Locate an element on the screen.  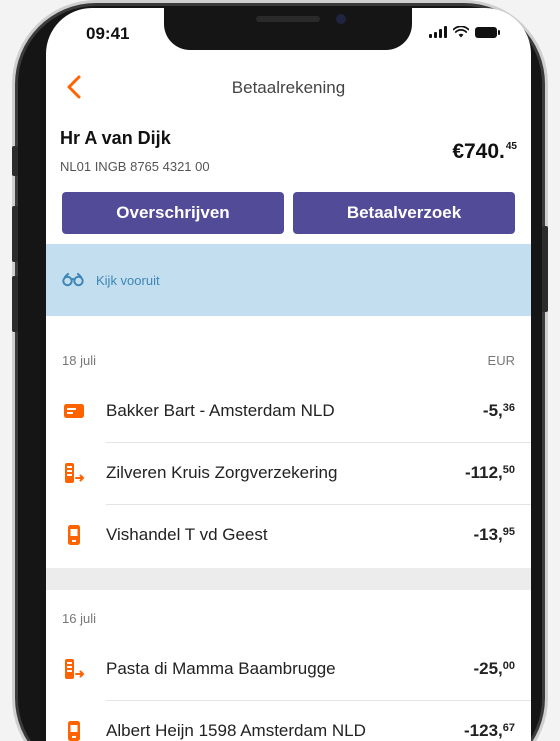
volume-up-button is located at coordinates (15, 234).